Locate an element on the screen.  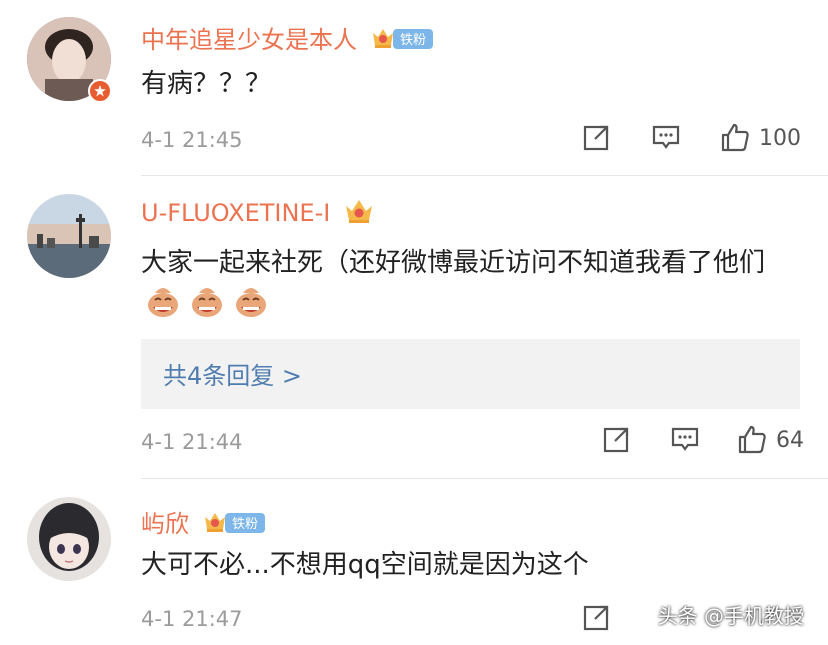
username: U-FLUOXETINE-I is located at coordinates (257, 214).